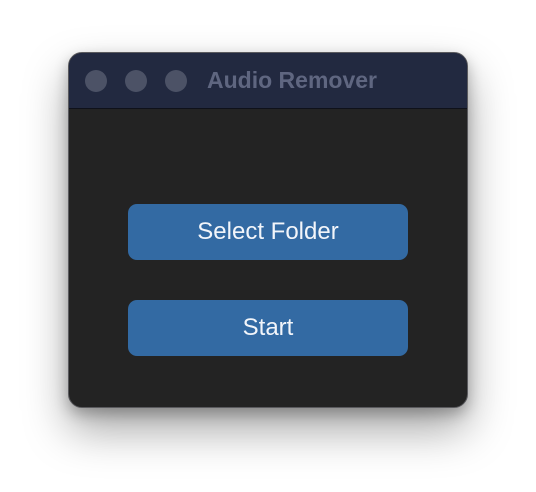 Image resolution: width=536 pixels, height=492 pixels. What do you see at coordinates (176, 81) in the screenshot?
I see `zoom-window-button` at bounding box center [176, 81].